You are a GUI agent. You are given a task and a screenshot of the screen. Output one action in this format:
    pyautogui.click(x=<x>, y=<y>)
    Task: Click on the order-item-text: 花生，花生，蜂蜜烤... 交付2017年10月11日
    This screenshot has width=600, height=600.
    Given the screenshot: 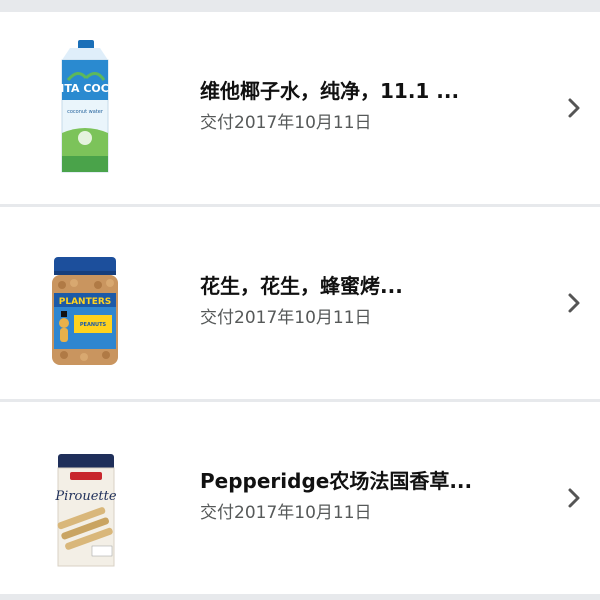 What is the action you would take?
    pyautogui.click(x=360, y=301)
    